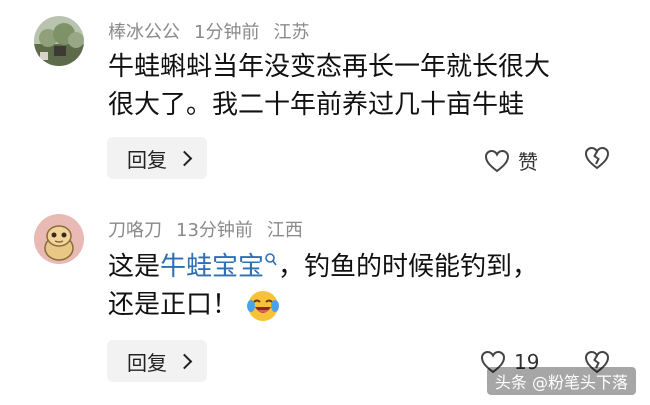  I want to click on comment-time: 13分钟前, so click(214, 230).